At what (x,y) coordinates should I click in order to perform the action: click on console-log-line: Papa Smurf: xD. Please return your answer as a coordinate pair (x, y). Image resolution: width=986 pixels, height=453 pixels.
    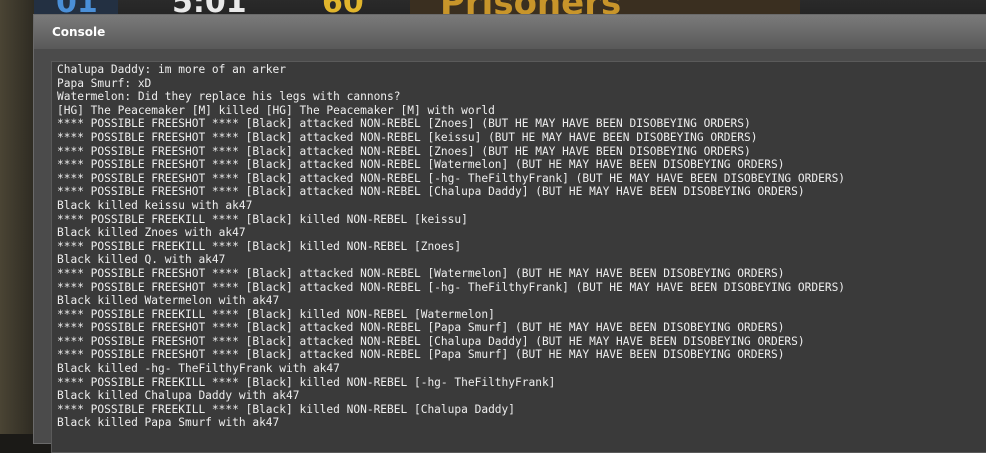
    Looking at the image, I should click on (104, 83).